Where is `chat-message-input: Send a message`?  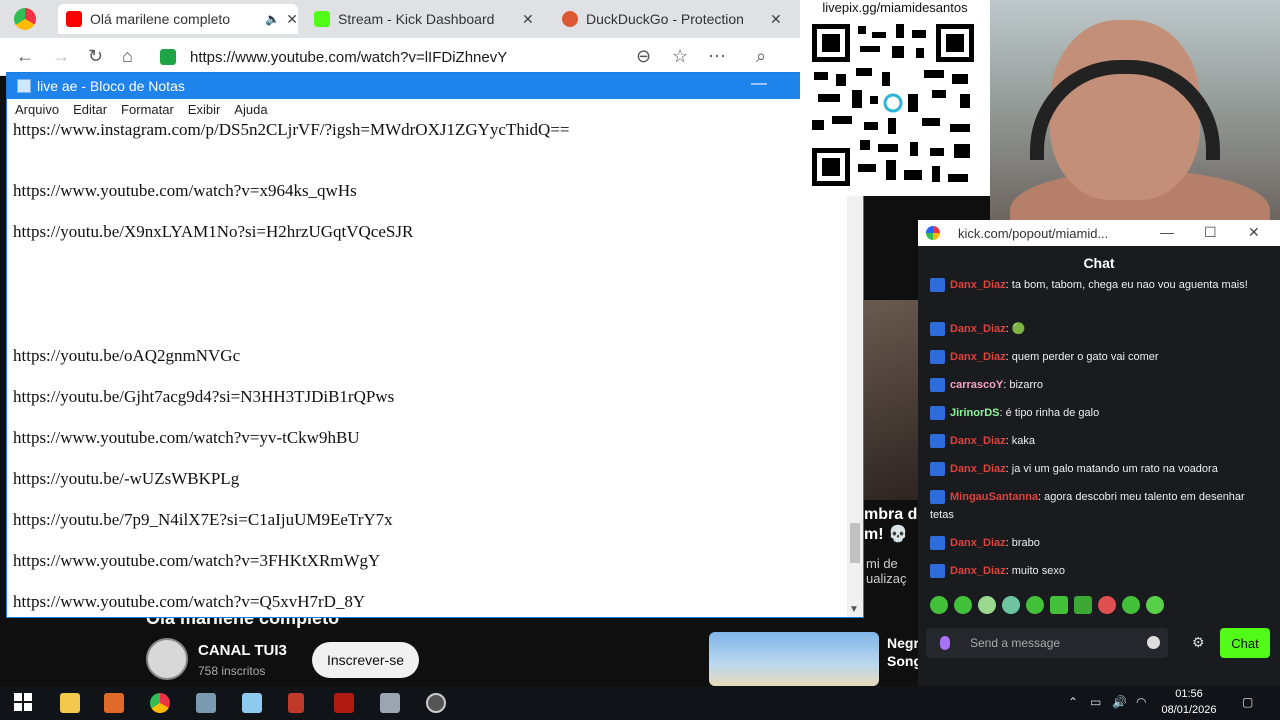
chat-message-input: Send a message is located at coordinates (1047, 643).